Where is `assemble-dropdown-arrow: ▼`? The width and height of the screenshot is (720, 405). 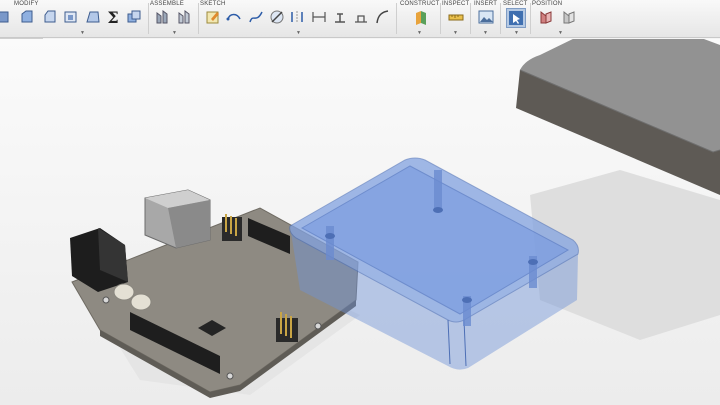 assemble-dropdown-arrow: ▼ is located at coordinates (174, 33).